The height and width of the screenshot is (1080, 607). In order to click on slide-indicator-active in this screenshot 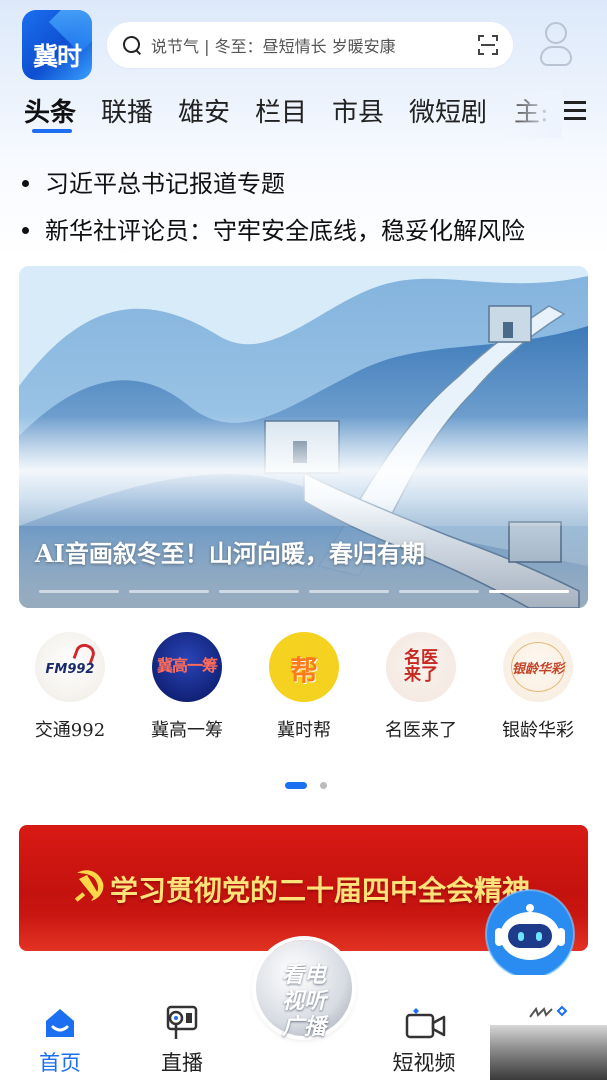, I will do `click(529, 591)`.